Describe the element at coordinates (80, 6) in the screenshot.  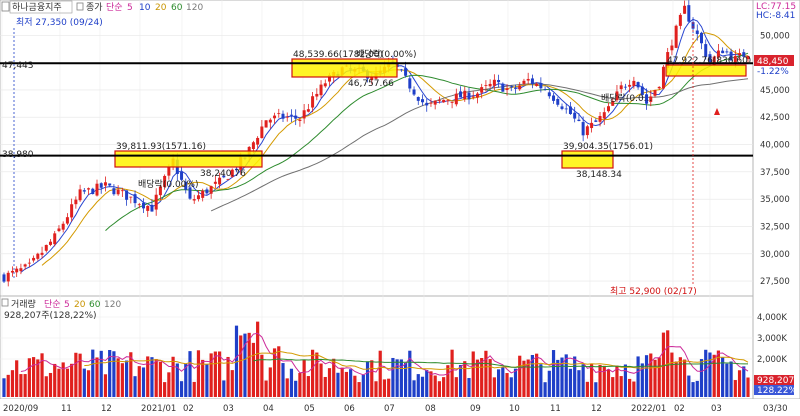
I see `ma-button` at that location.